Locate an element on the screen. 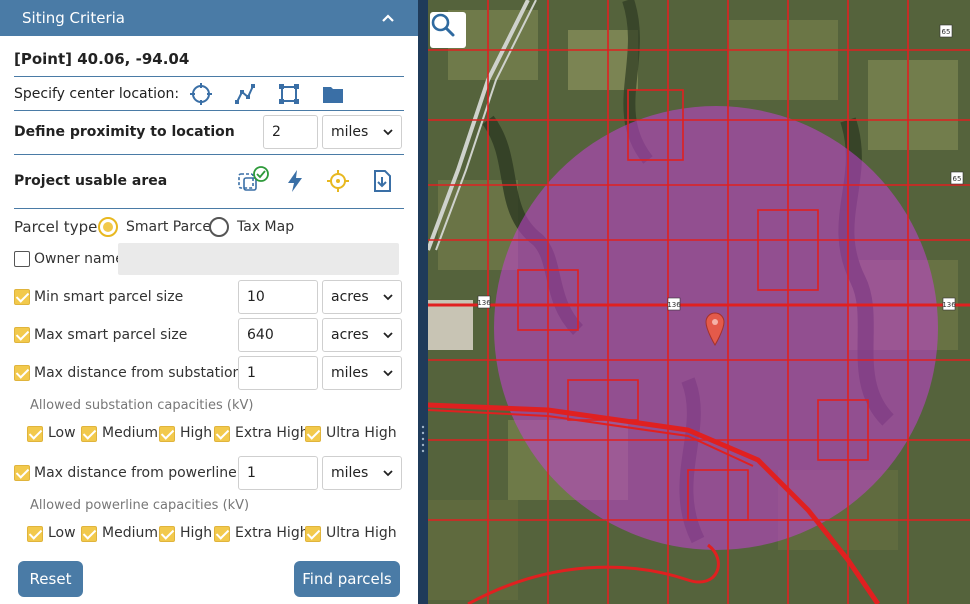  map-search-button is located at coordinates (448, 30).